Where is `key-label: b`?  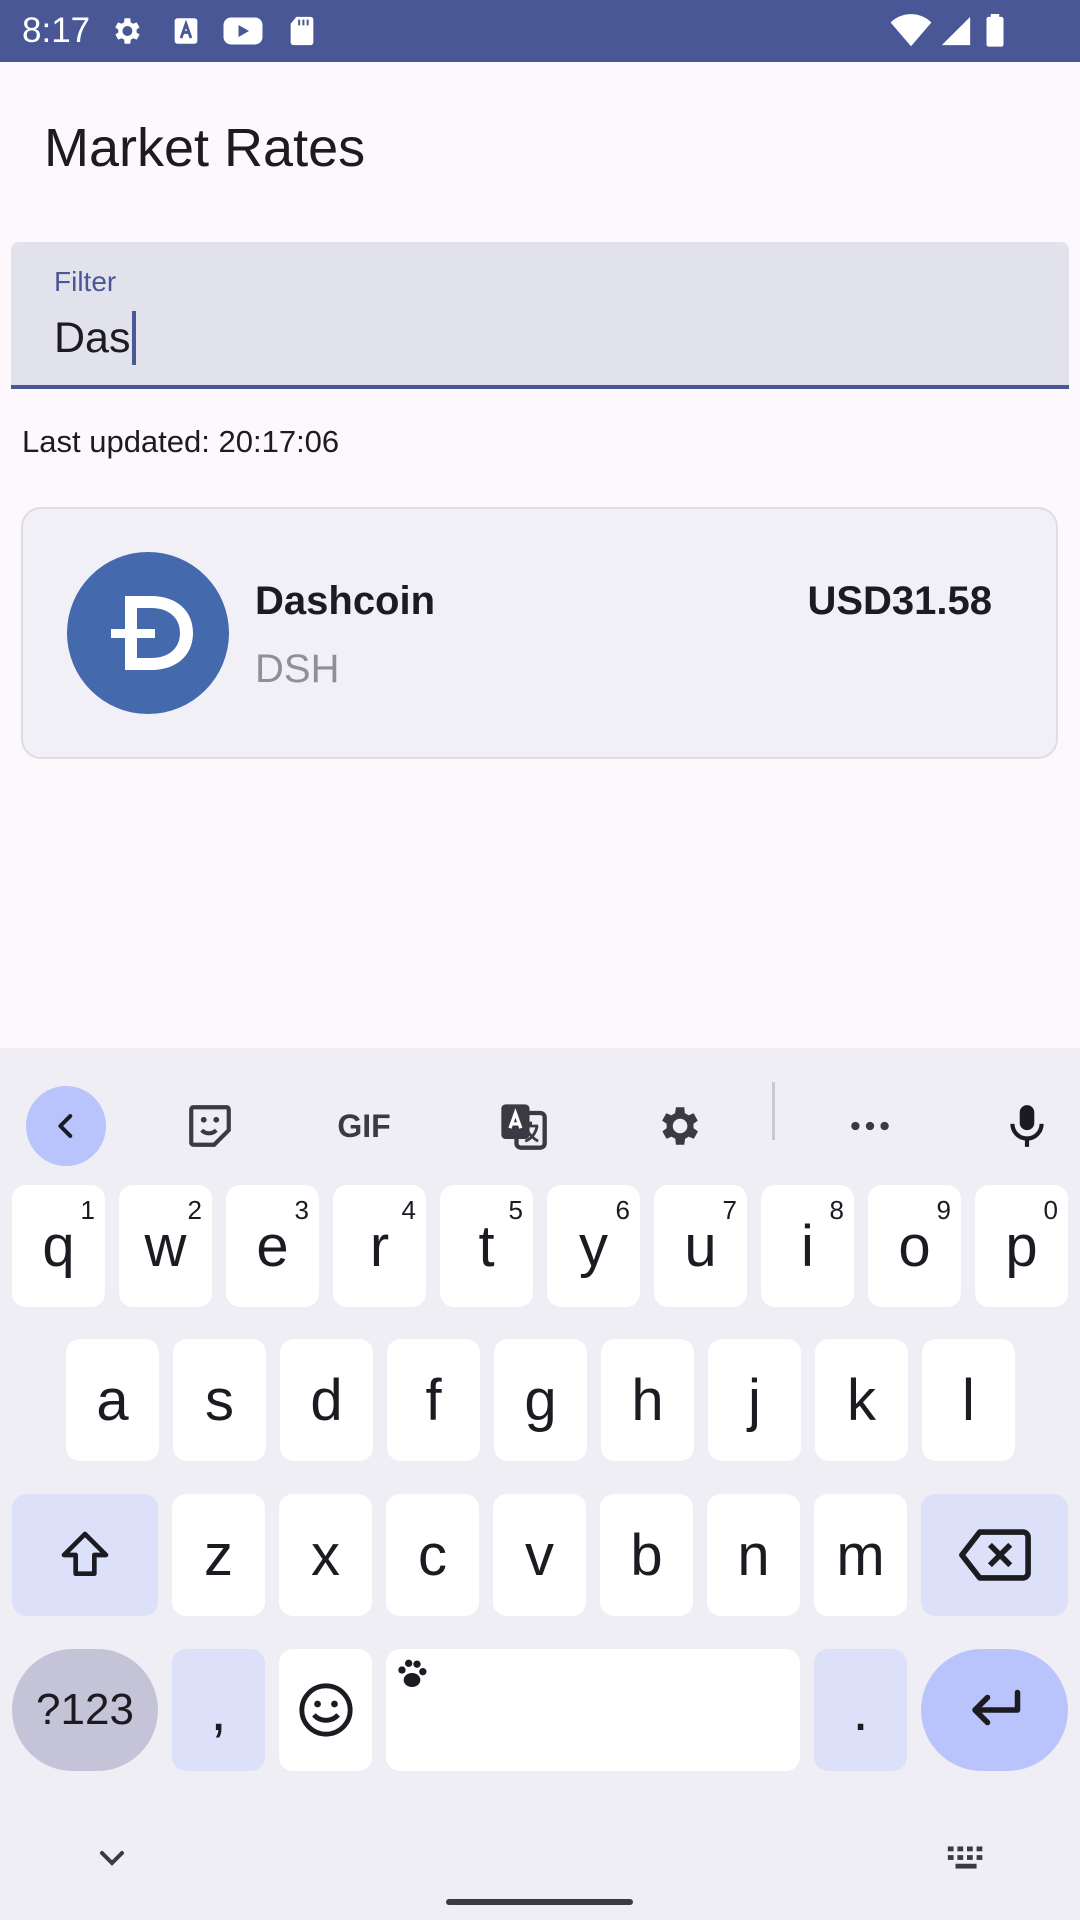 key-label: b is located at coordinates (646, 1555).